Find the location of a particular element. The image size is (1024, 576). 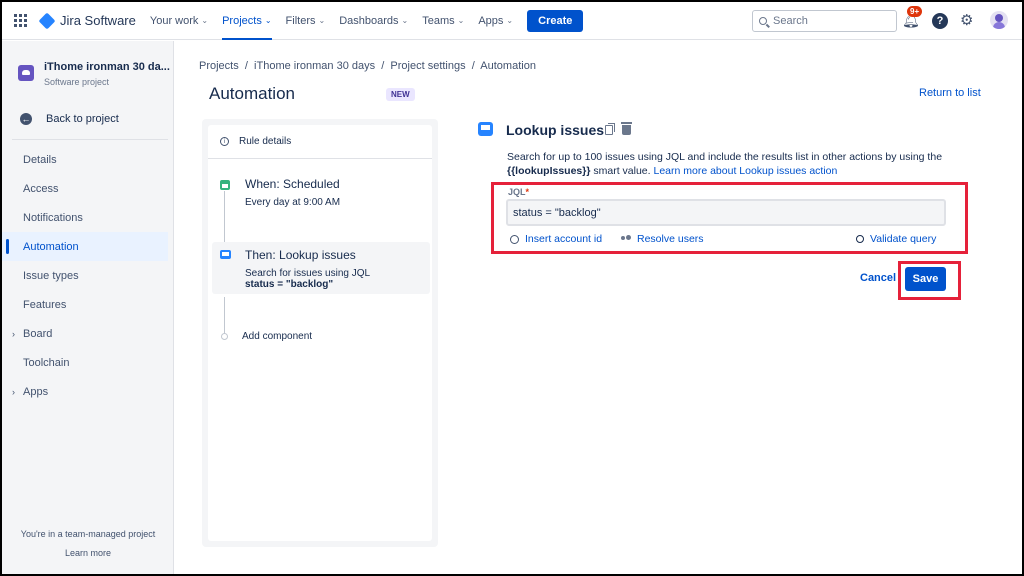

breadcrumb-project: iThome ironman 30 days is located at coordinates (314, 66).